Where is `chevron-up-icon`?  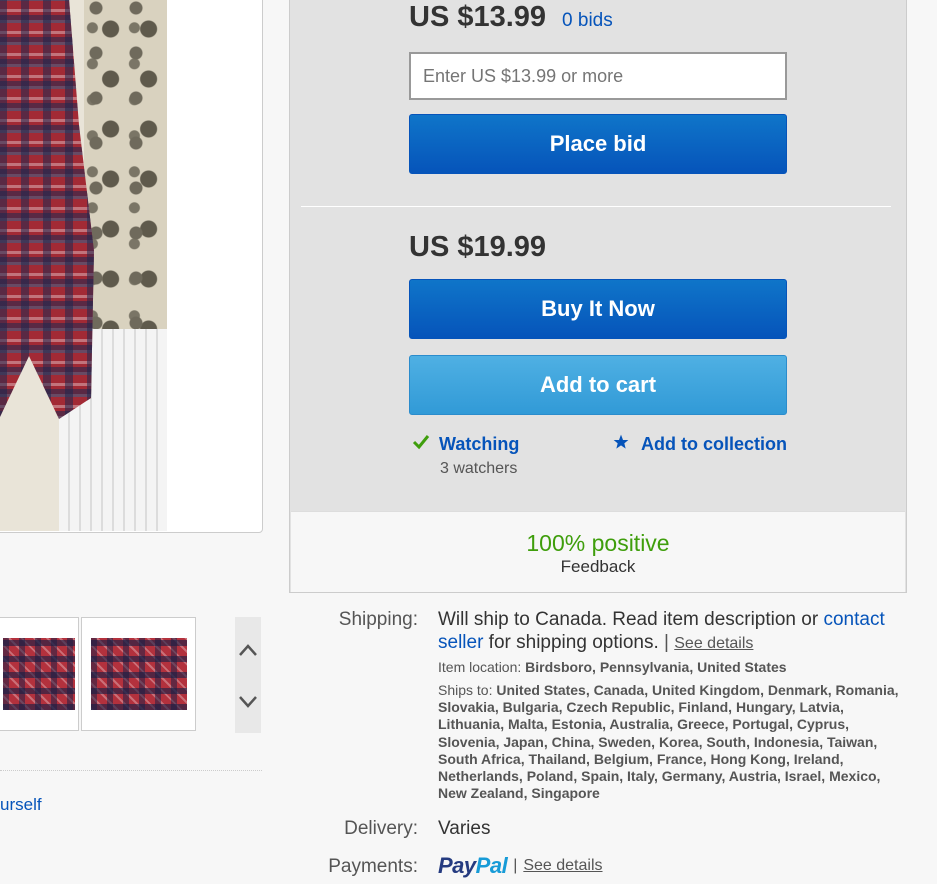
chevron-up-icon is located at coordinates (248, 650).